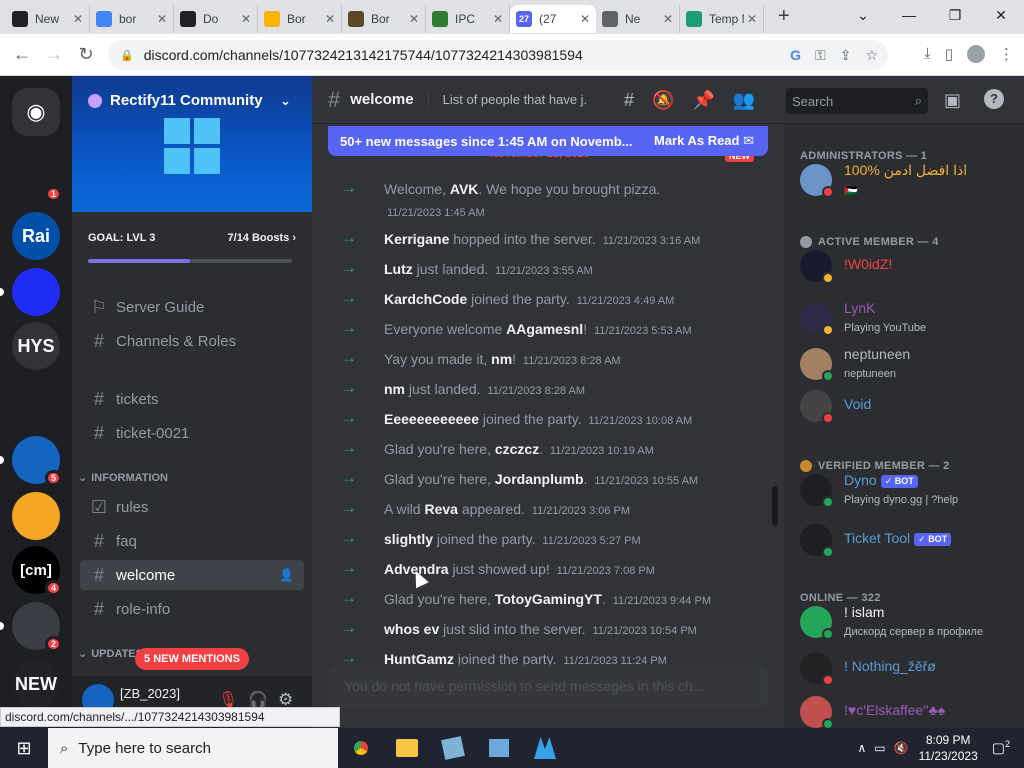 This screenshot has height=768, width=1024. I want to click on search-input: Search ⌕, so click(857, 101).